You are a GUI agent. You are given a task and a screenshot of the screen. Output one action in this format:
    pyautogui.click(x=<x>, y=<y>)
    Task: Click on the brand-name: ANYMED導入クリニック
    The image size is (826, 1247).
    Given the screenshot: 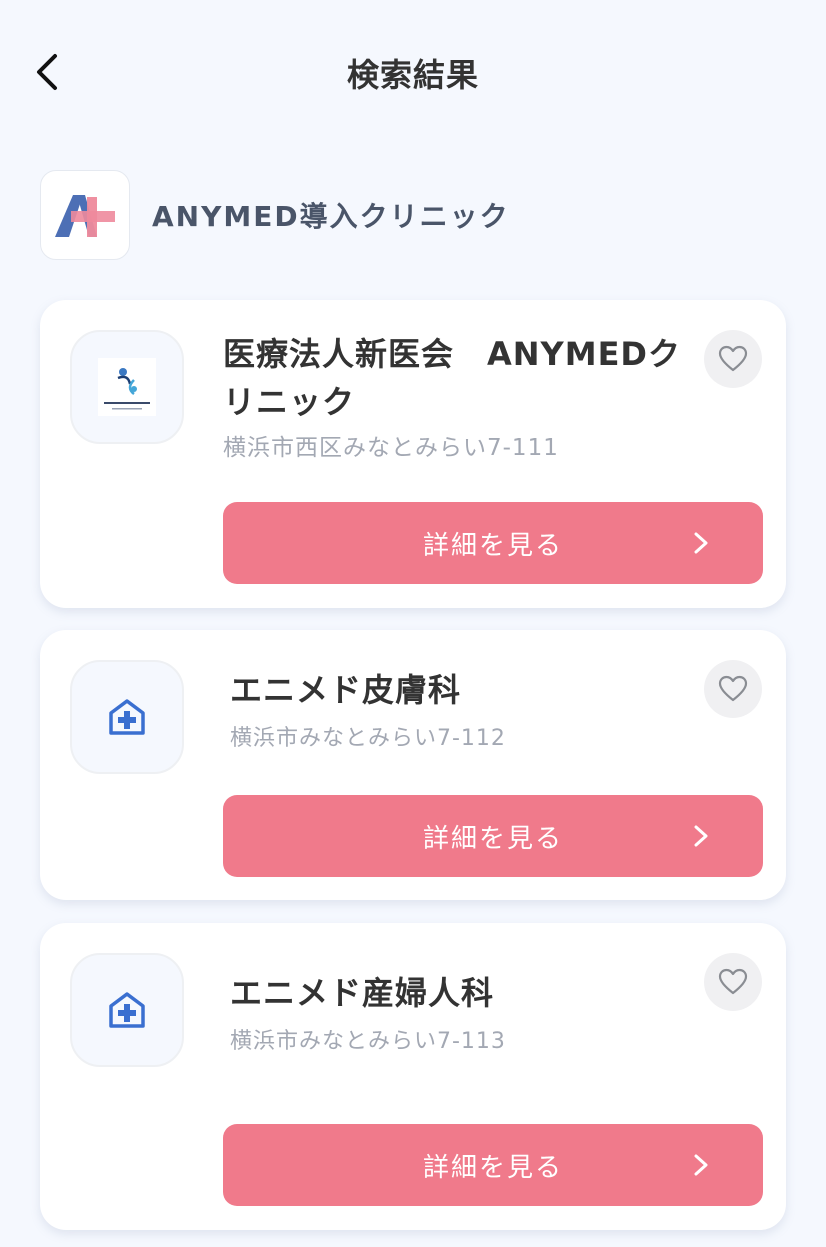 What is the action you would take?
    pyautogui.click(x=331, y=216)
    